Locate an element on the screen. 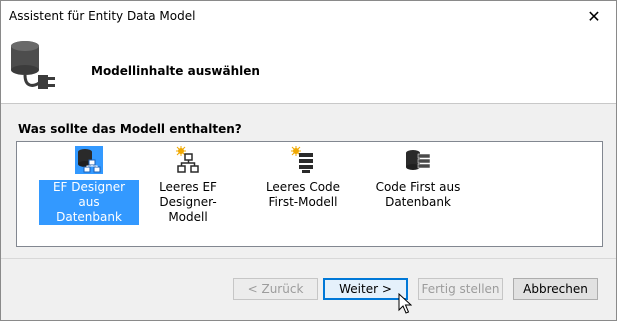 This screenshot has width=617, height=321. option-empty-ef-designer: Leeres EF Designer-Modell is located at coordinates (188, 185).